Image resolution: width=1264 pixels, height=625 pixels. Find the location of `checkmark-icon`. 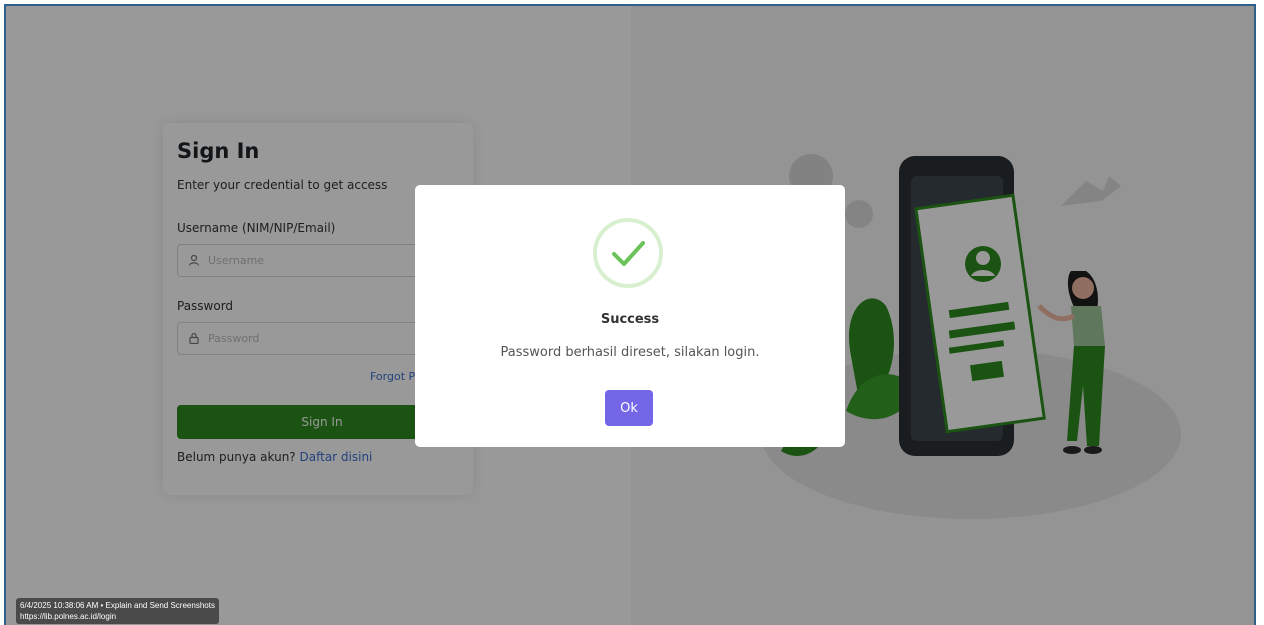

checkmark-icon is located at coordinates (628, 253).